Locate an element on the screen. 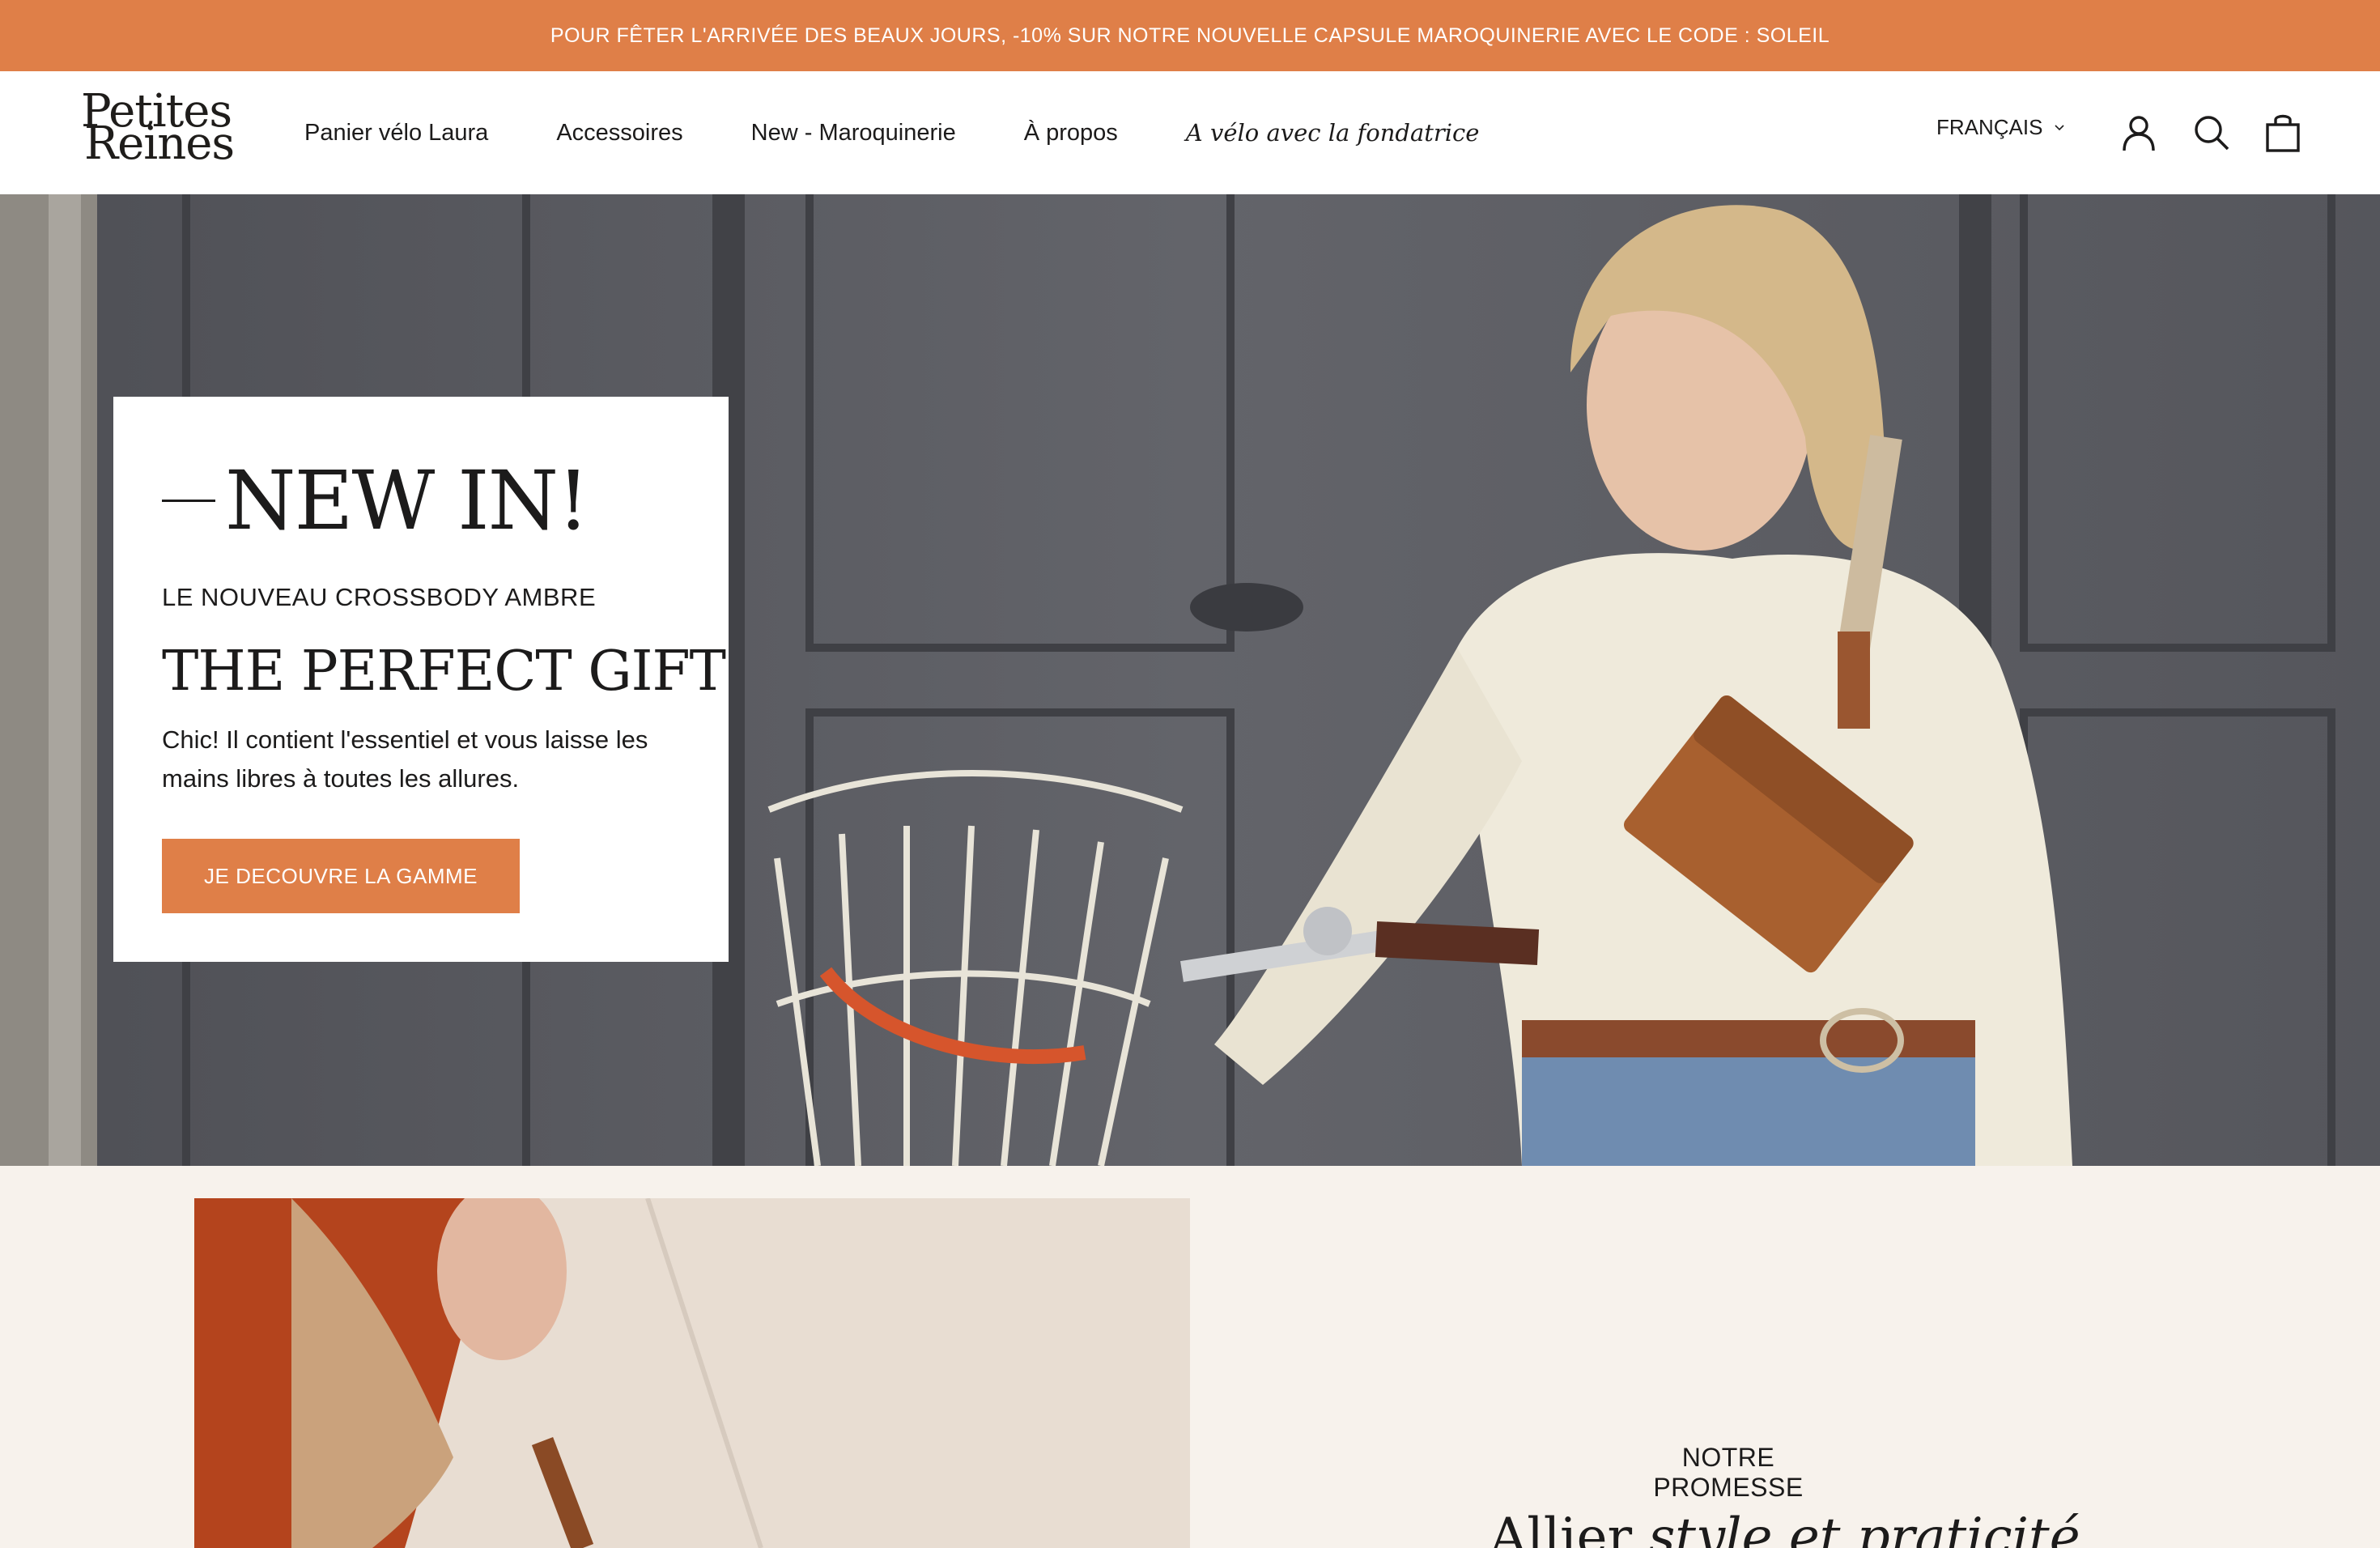 This screenshot has height=1548, width=2380. language-selector: FRANÇAIS is located at coordinates (2001, 128).